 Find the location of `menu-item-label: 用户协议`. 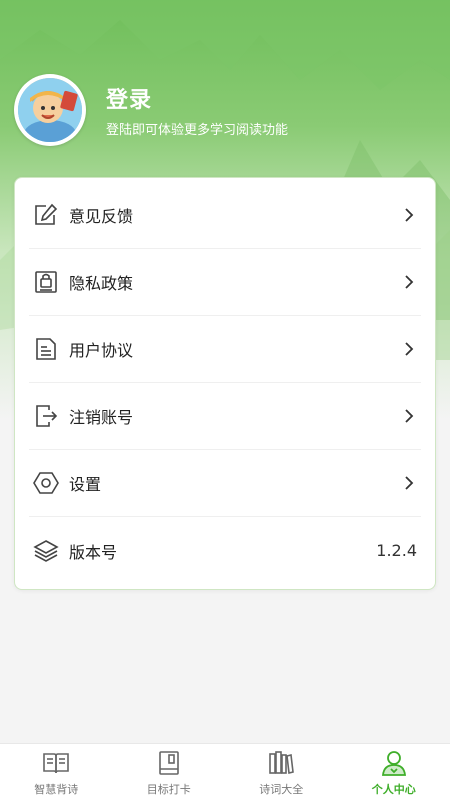

menu-item-label: 用户协议 is located at coordinates (101, 350).